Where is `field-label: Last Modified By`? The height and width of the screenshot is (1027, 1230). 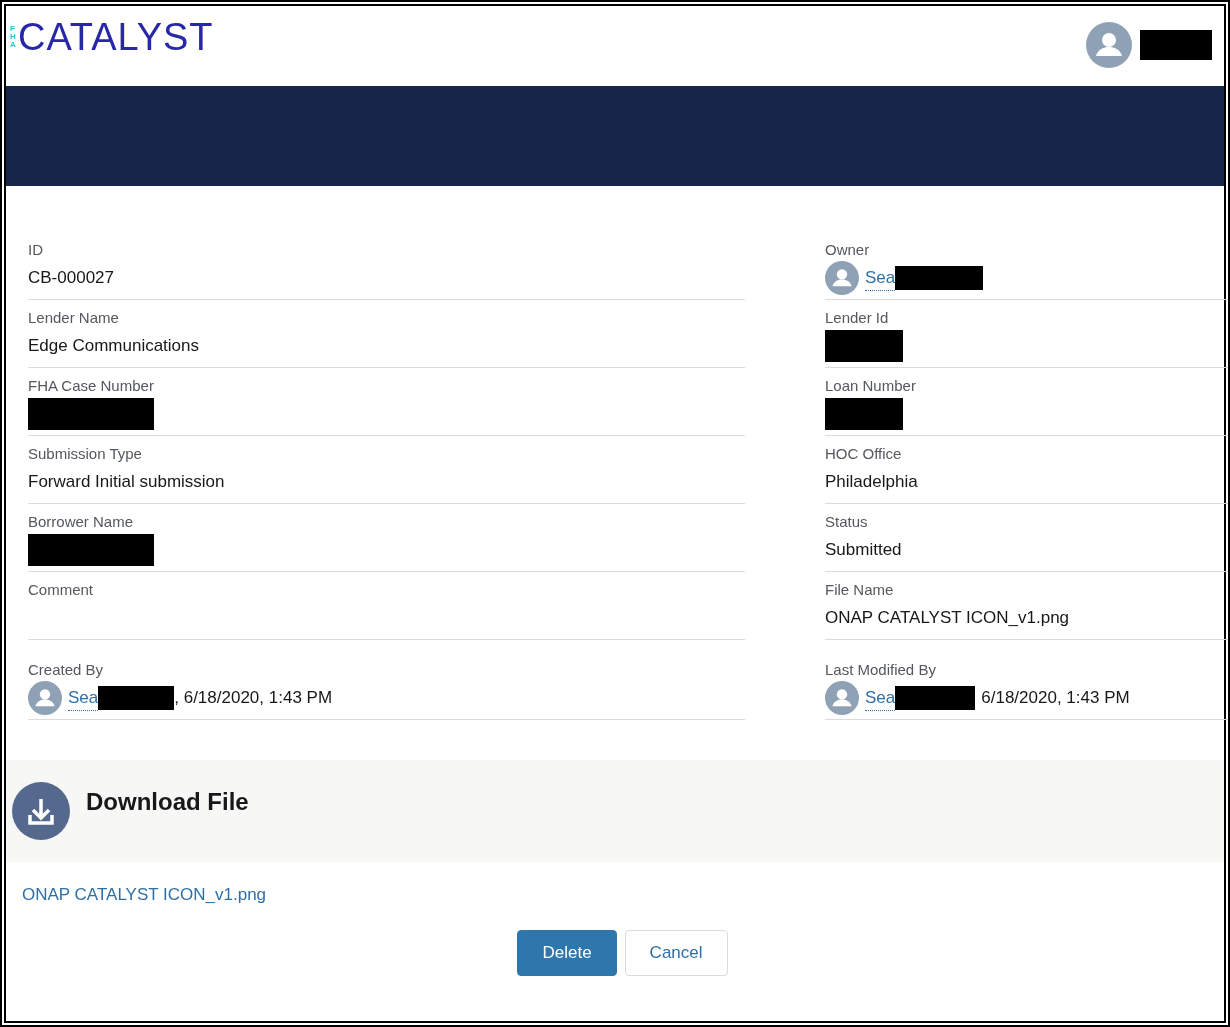 field-label: Last Modified By is located at coordinates (881, 670).